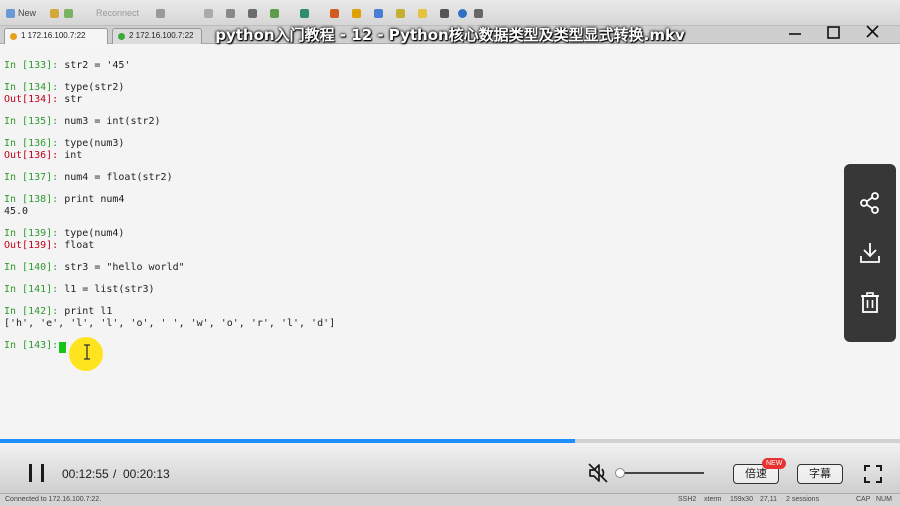 This screenshot has height=506, width=900. What do you see at coordinates (10, 13) in the screenshot?
I see `app-icon` at bounding box center [10, 13].